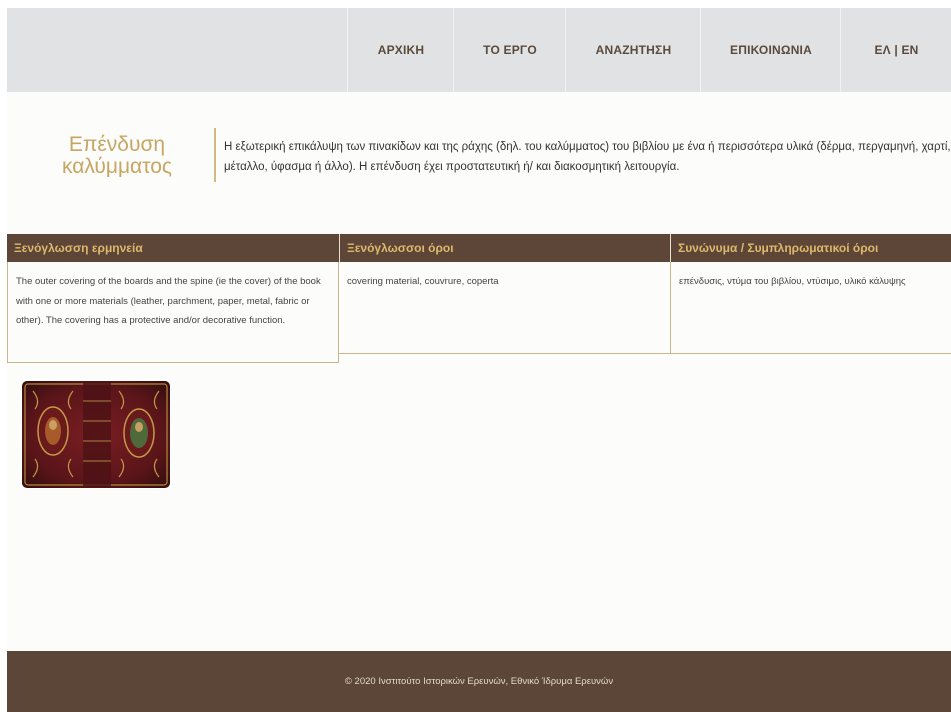  I want to click on nav-item-project: ΤΟ ΕΡΓΟ, so click(509, 50).